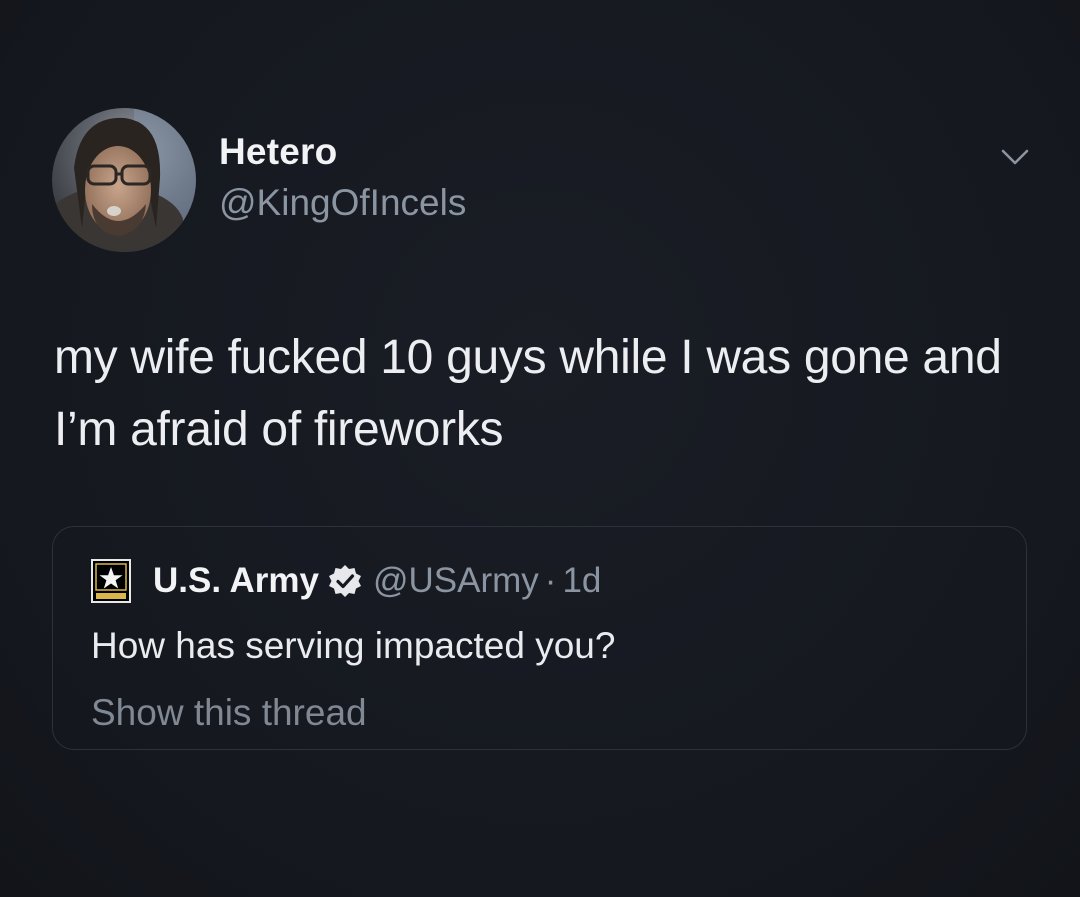 The height and width of the screenshot is (897, 1080). What do you see at coordinates (229, 713) in the screenshot?
I see `show-thread-link: Show this thread` at bounding box center [229, 713].